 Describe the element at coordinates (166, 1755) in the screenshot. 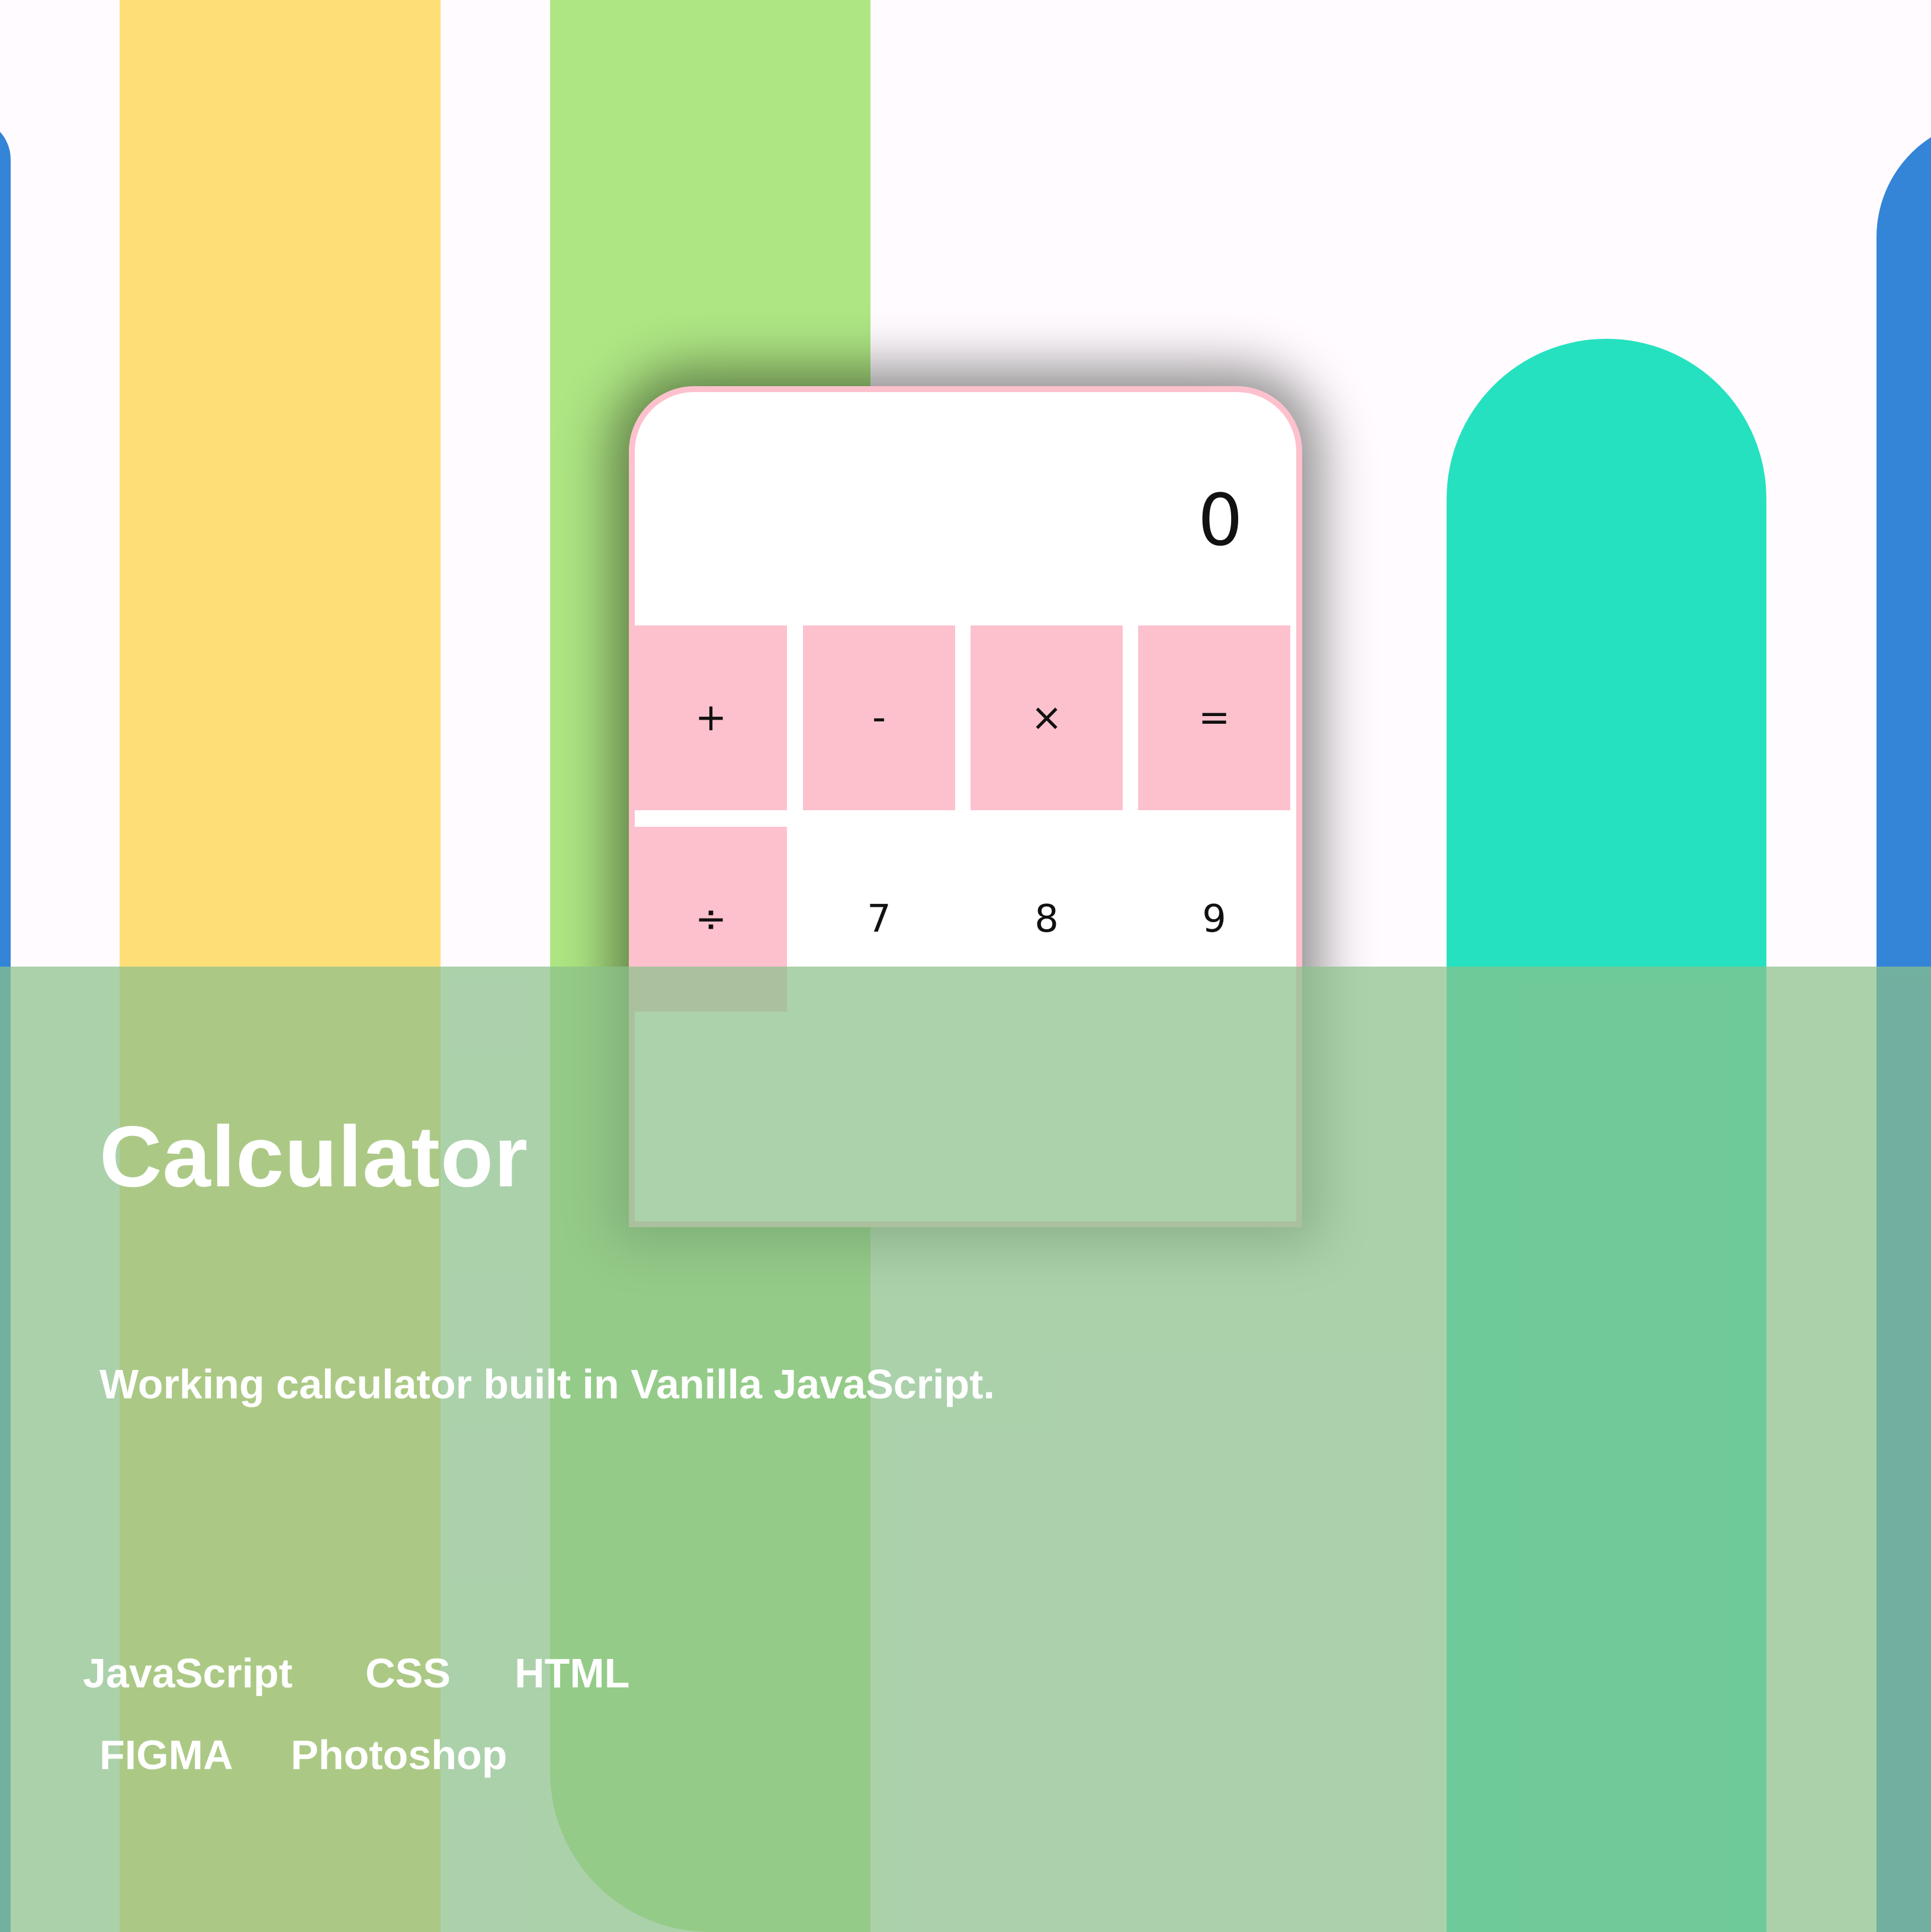

I see `tag-figma: FIGMA` at that location.